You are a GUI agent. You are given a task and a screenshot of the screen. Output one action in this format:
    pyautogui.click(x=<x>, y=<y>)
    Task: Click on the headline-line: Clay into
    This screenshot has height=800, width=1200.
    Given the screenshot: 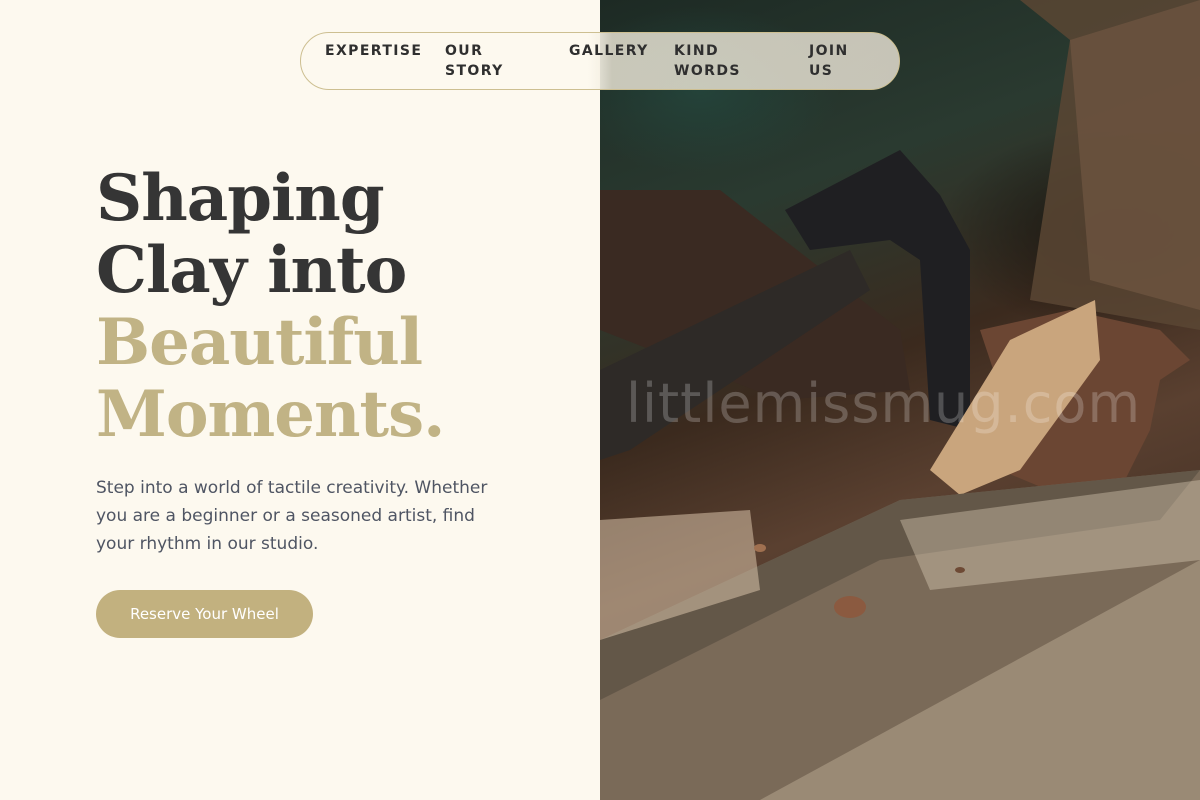 What is the action you would take?
    pyautogui.click(x=251, y=270)
    